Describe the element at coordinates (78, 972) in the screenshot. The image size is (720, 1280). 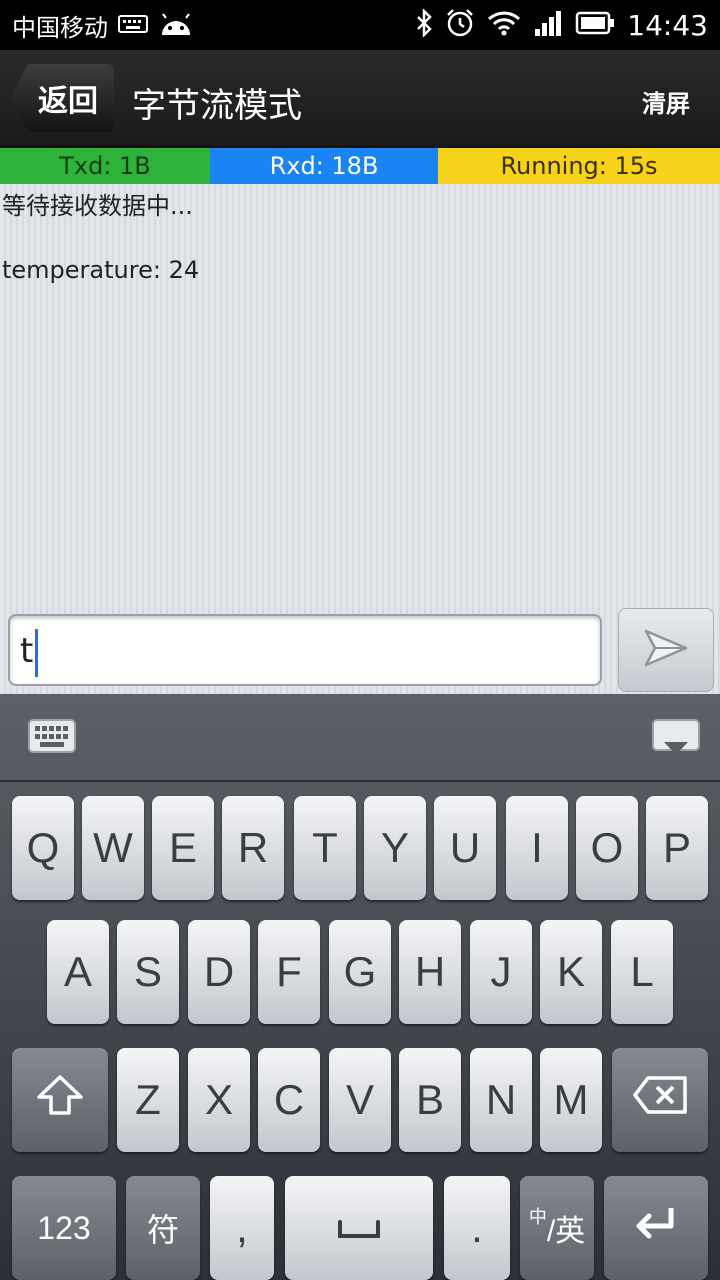
I see `key-a: A` at that location.